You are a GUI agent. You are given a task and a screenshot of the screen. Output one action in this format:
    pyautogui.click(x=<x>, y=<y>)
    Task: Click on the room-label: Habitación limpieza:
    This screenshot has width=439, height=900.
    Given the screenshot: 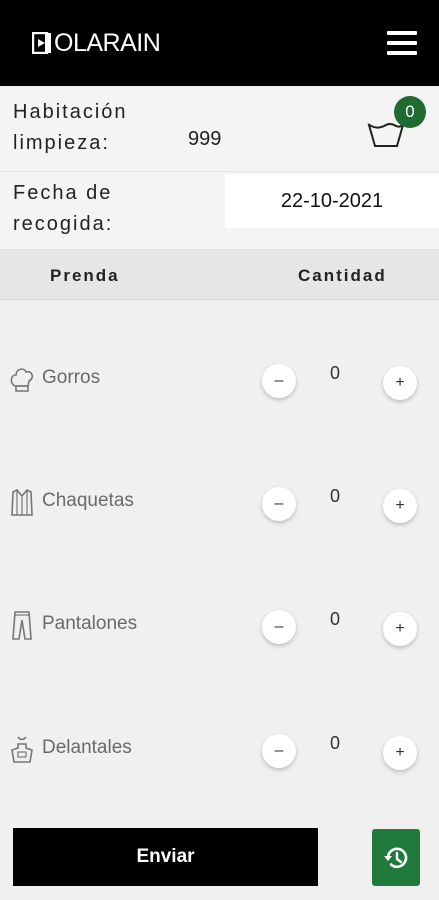 What is the action you would take?
    pyautogui.click(x=70, y=127)
    